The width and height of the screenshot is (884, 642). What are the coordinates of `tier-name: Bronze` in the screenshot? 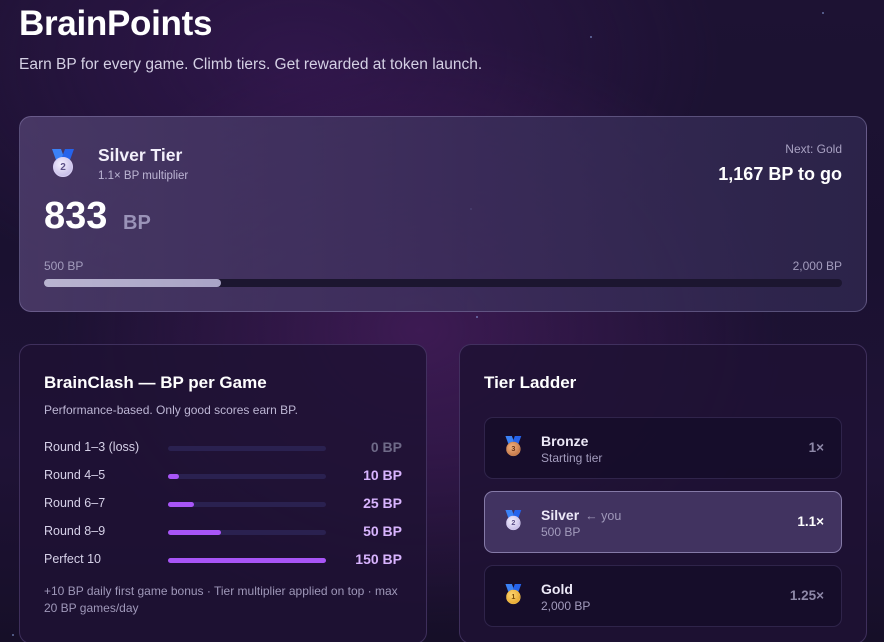 It's located at (565, 441).